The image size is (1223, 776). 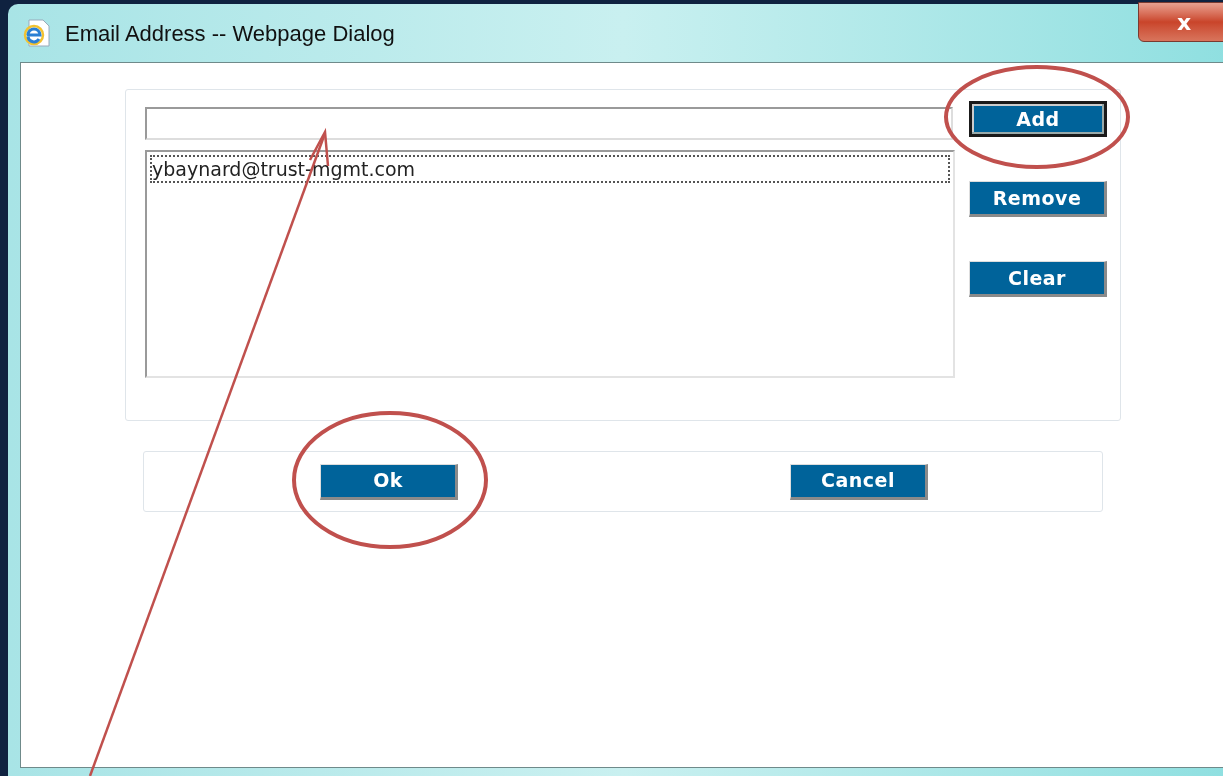 What do you see at coordinates (549, 123) in the screenshot?
I see `email-input-field` at bounding box center [549, 123].